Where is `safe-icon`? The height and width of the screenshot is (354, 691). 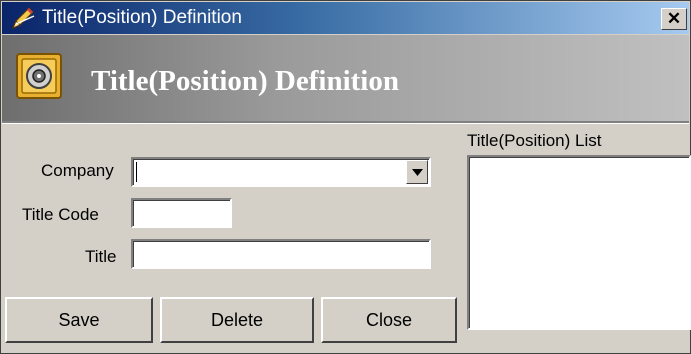 safe-icon is located at coordinates (39, 76).